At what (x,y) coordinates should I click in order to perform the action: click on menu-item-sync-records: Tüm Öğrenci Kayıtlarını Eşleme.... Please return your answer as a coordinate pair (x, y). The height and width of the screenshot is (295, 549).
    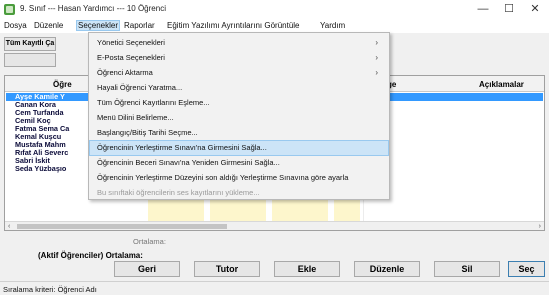
    Looking at the image, I should click on (239, 103).